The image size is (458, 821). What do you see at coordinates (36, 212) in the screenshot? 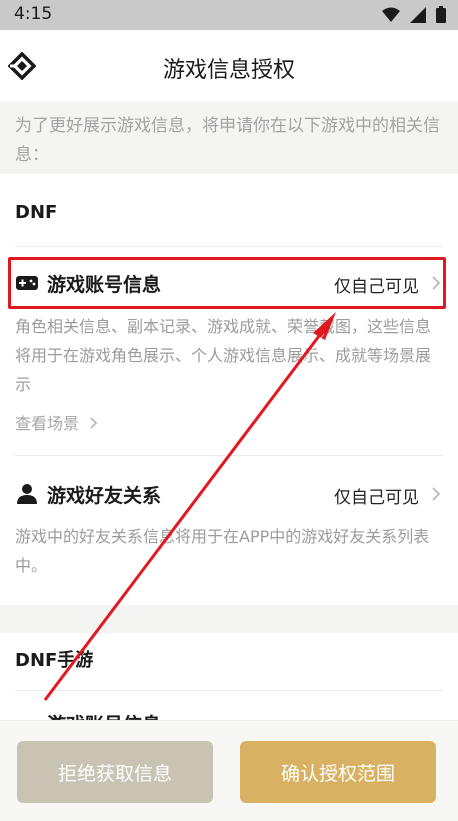
I see `game-heading-dnf: DNF` at bounding box center [36, 212].